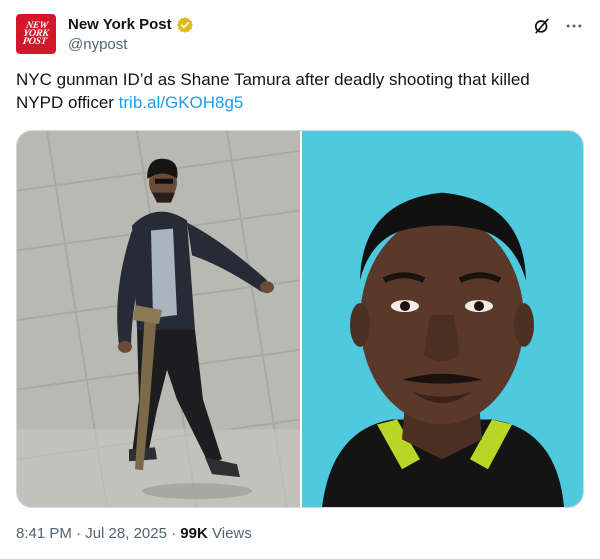 Image resolution: width=600 pixels, height=559 pixels. I want to click on handle: @nypost, so click(131, 45).